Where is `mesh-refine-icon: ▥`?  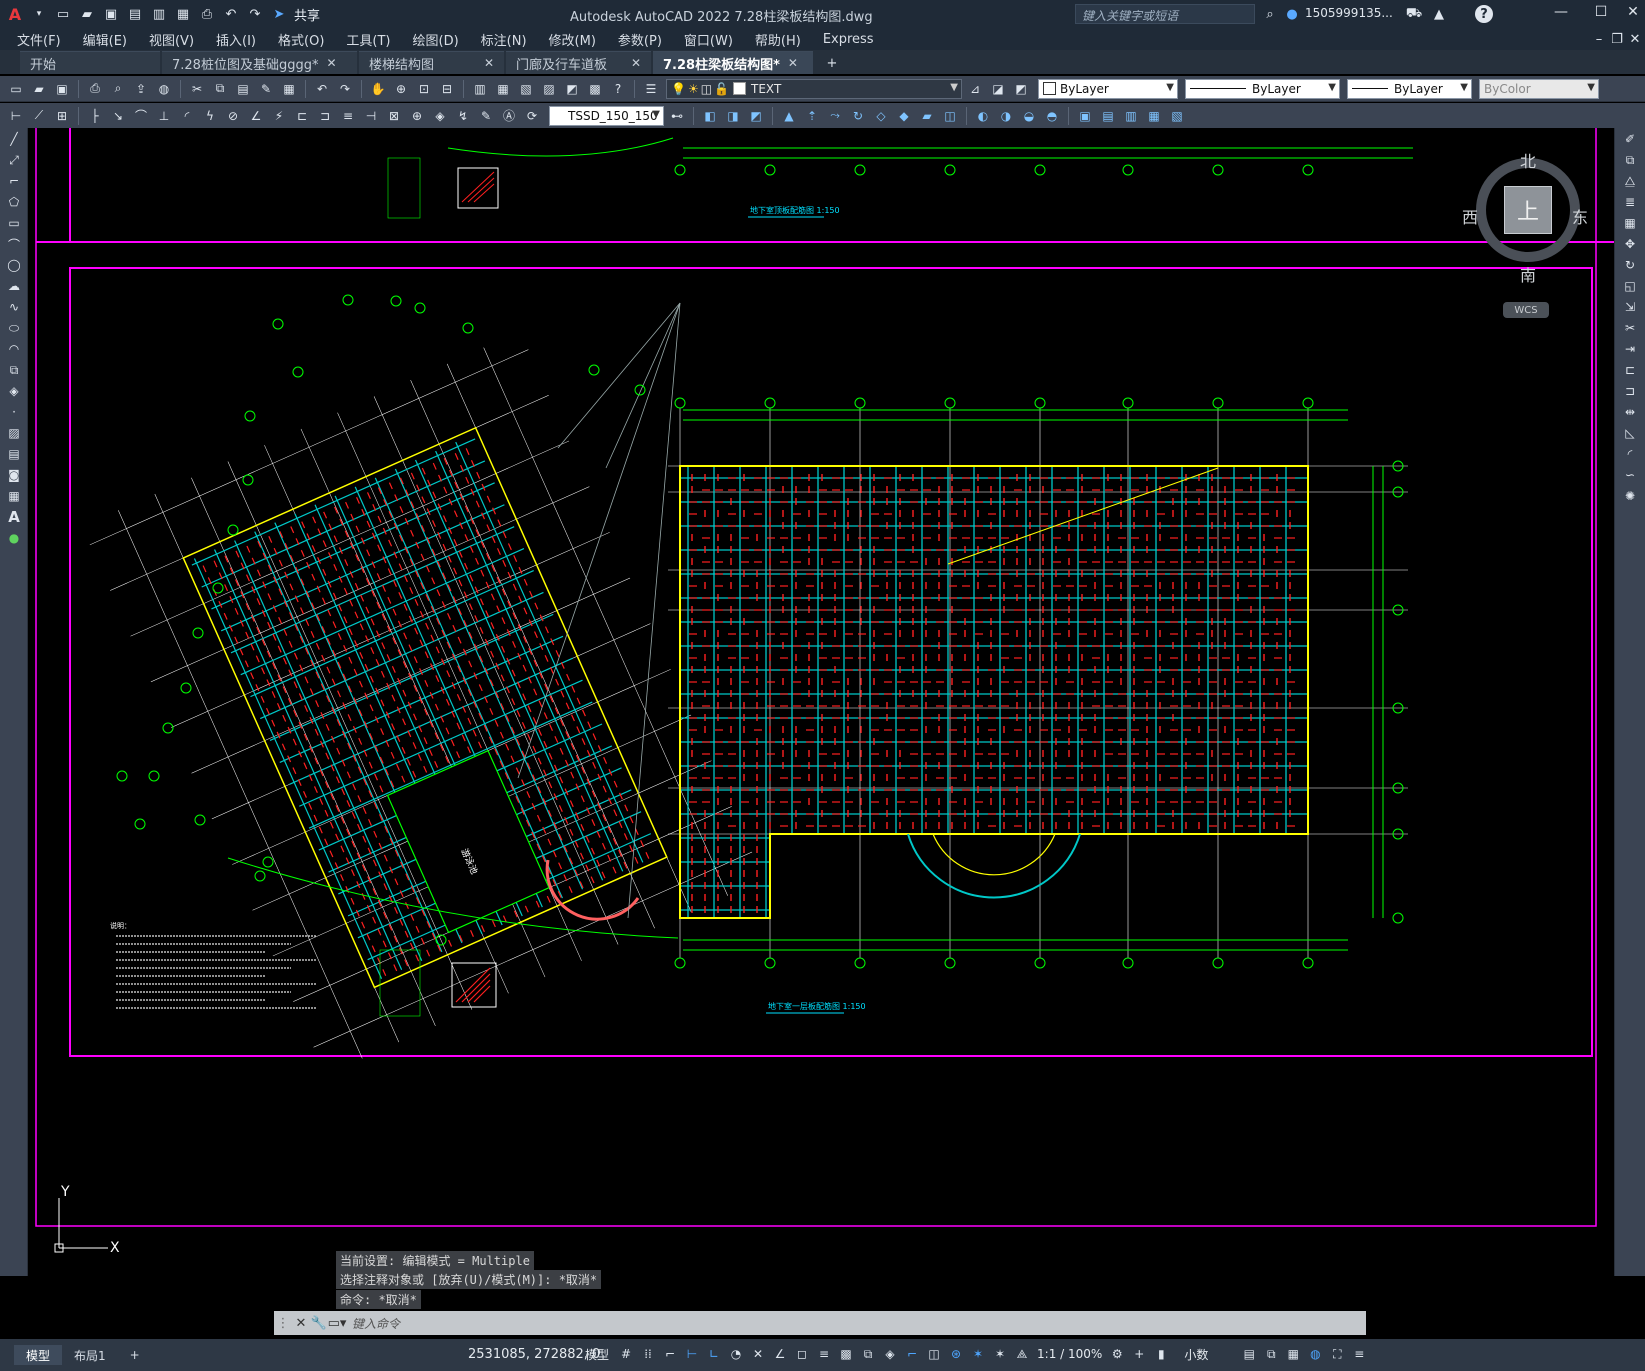 mesh-refine-icon: ▥ is located at coordinates (1131, 116).